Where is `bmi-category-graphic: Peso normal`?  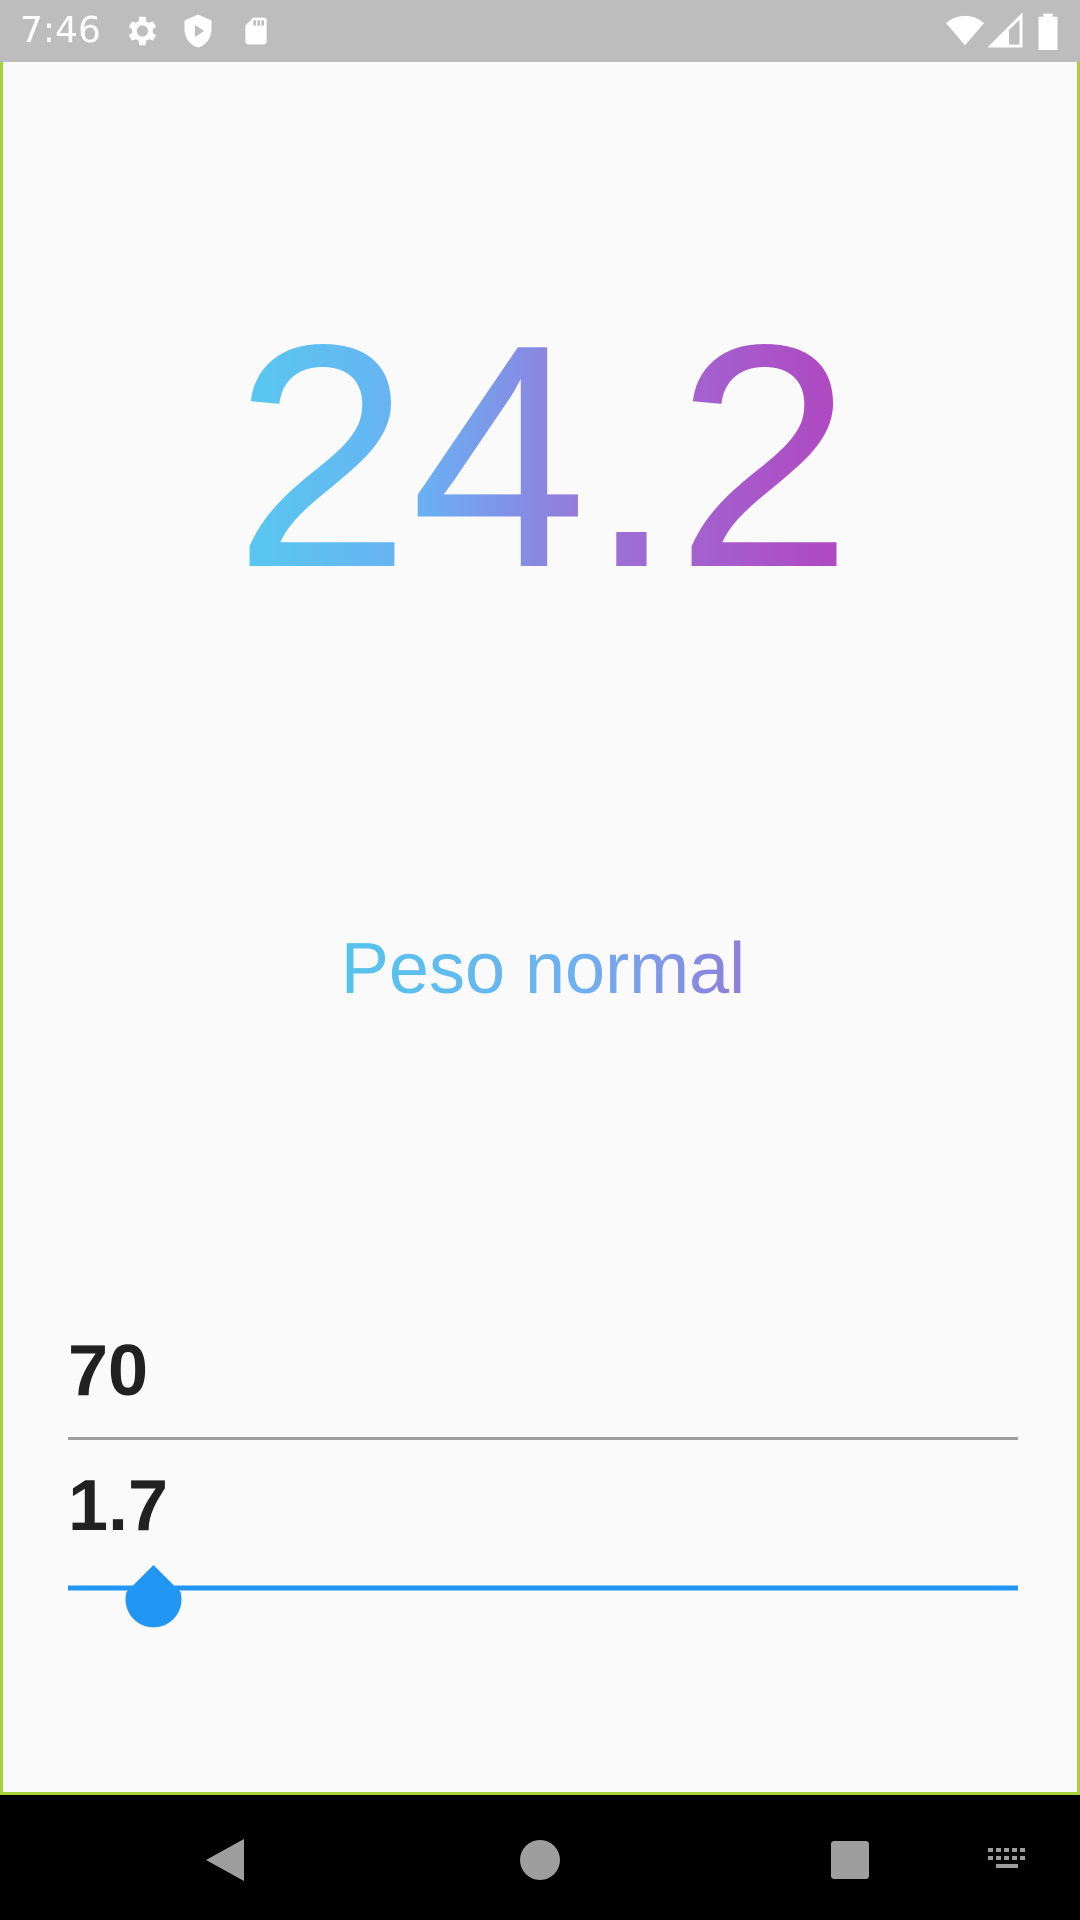
bmi-category-graphic: Peso normal is located at coordinates (543, 969).